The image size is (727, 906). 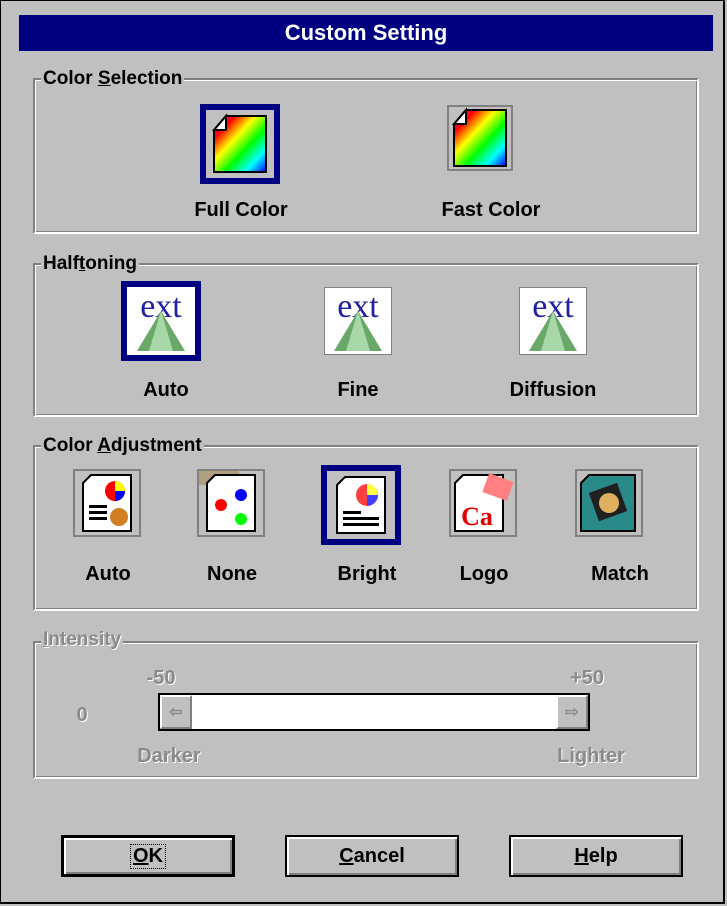 I want to click on lighter-label: Lighter, so click(x=591, y=756).